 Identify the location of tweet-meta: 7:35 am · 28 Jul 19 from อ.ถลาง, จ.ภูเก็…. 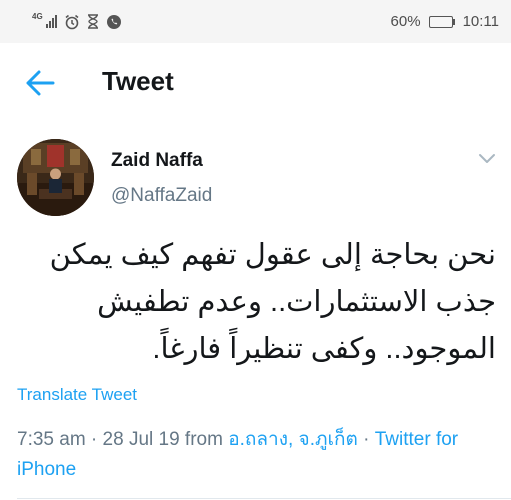
(257, 455).